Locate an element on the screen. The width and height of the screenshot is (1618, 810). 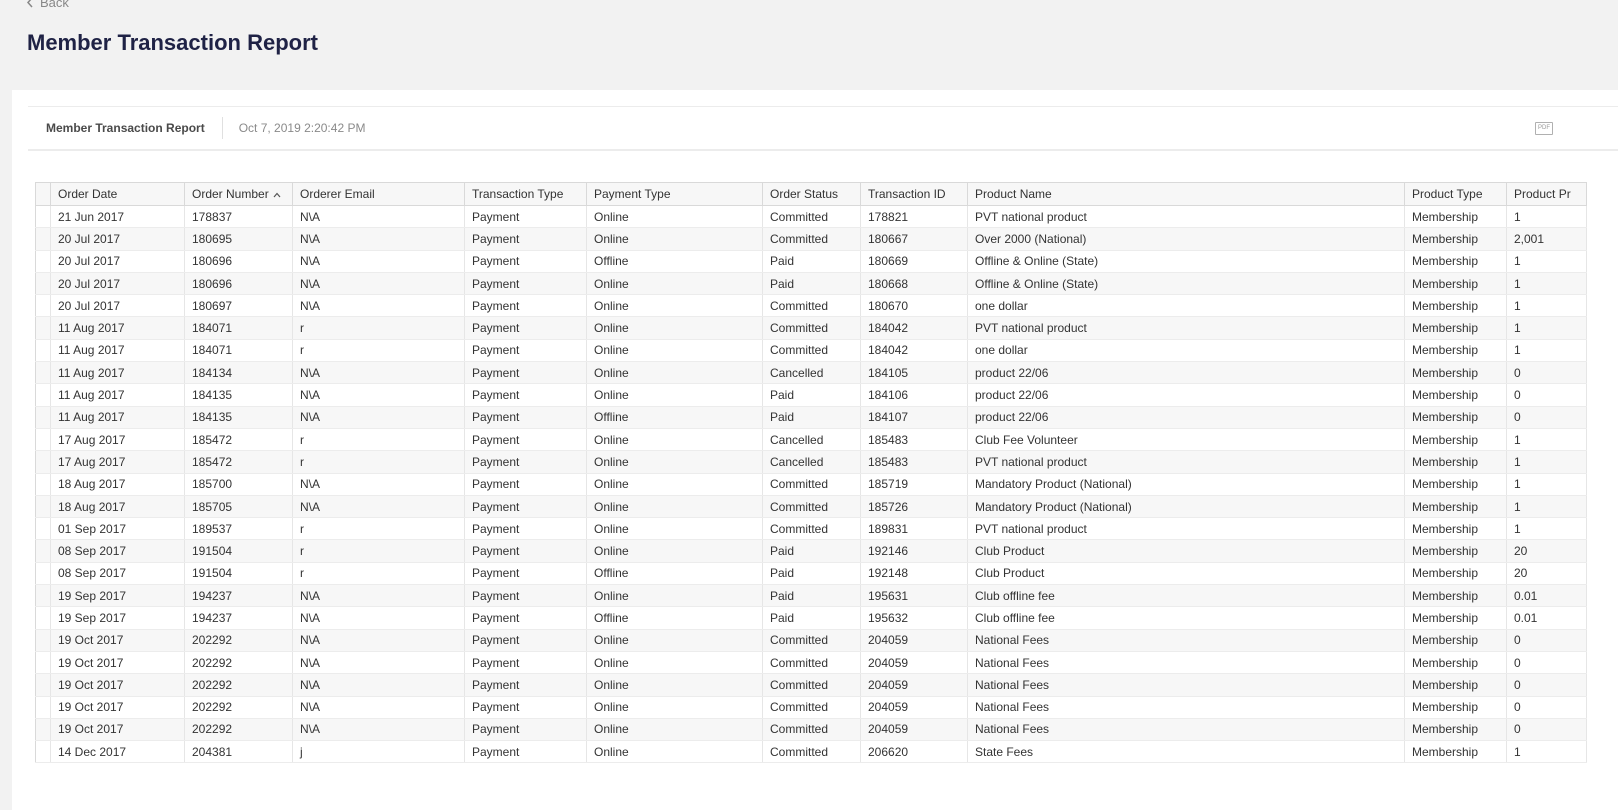
column-header-transaction-id: Transaction ID is located at coordinates (914, 194).